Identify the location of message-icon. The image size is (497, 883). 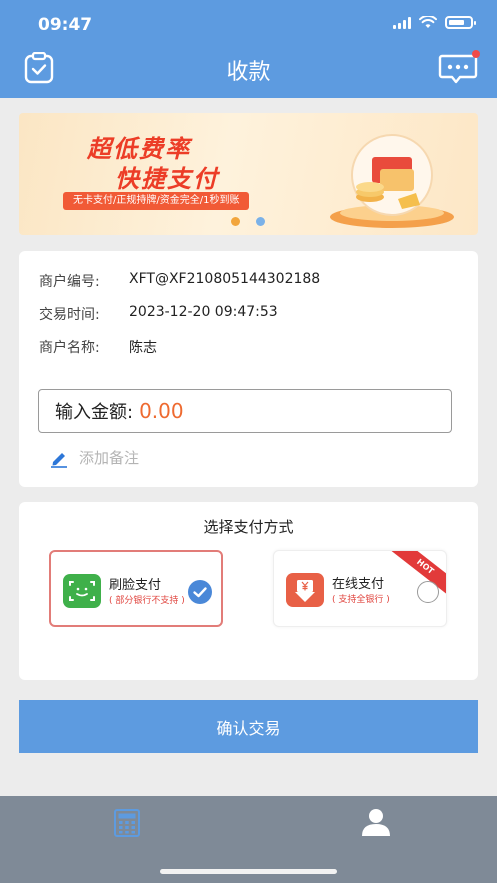
(459, 67).